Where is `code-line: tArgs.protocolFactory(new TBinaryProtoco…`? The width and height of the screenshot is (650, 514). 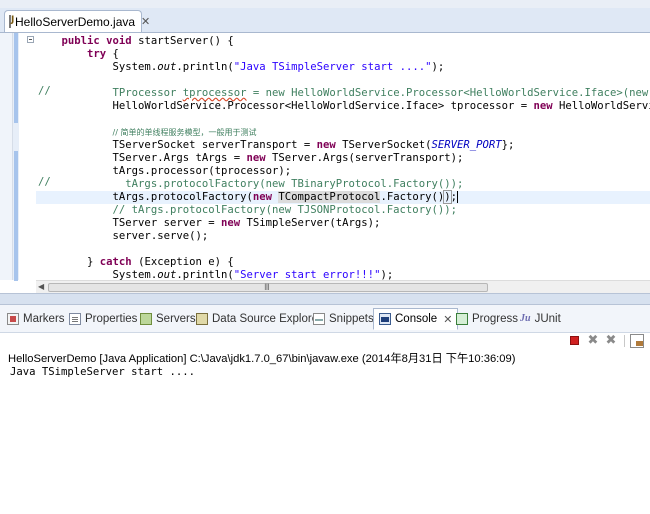 code-line: tArgs.protocolFactory(new TBinaryProtoco… is located at coordinates (249, 184).